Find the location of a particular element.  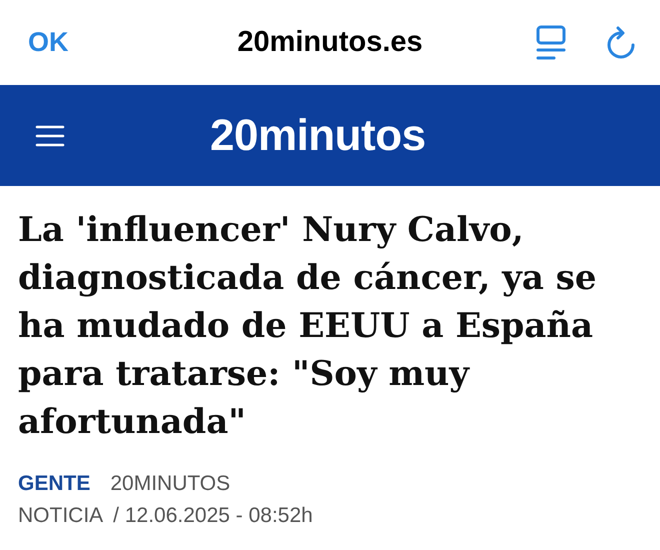

reader-view-icon is located at coordinates (551, 42).